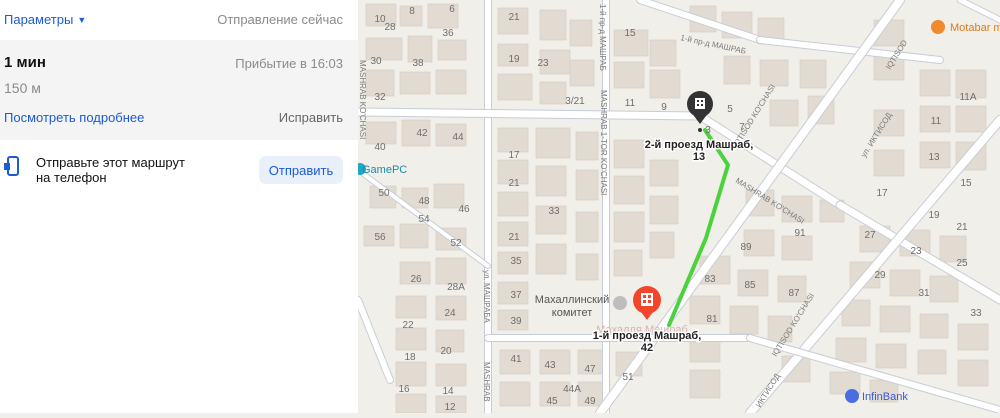  What do you see at coordinates (448, 391) in the screenshot?
I see `house-number: 14` at bounding box center [448, 391].